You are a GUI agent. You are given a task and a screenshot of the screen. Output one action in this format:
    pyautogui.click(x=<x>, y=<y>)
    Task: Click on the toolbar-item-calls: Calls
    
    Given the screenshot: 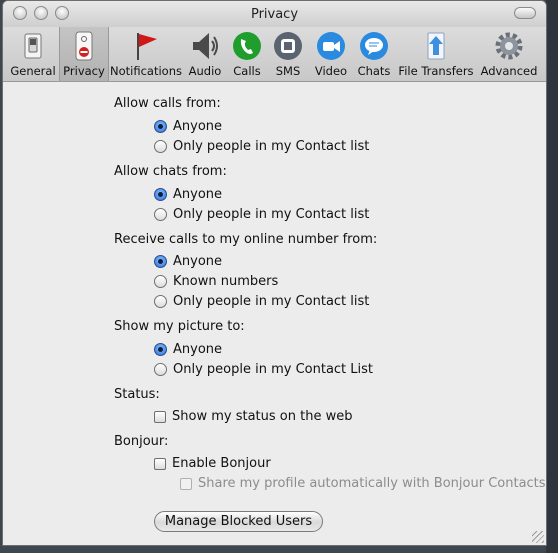 What is the action you would take?
    pyautogui.click(x=247, y=54)
    